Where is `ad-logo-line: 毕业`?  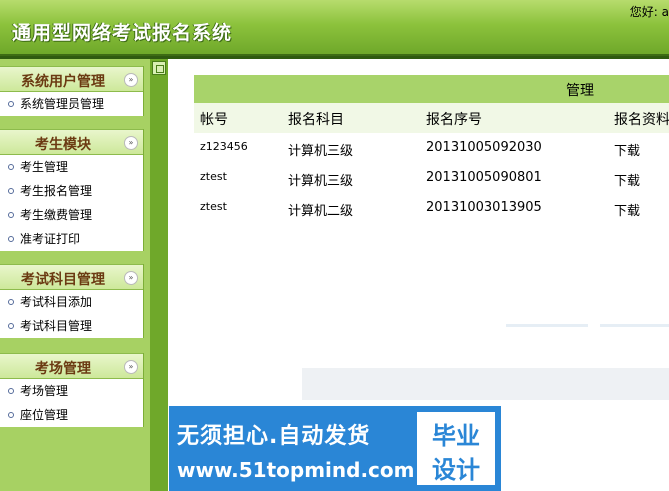 ad-logo-line: 毕业 is located at coordinates (456, 436).